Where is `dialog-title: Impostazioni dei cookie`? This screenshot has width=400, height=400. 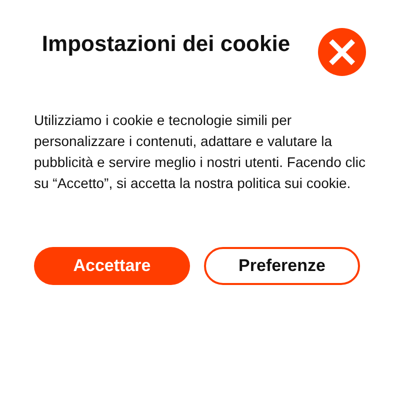
dialog-title: Impostazioni dei cookie is located at coordinates (166, 44).